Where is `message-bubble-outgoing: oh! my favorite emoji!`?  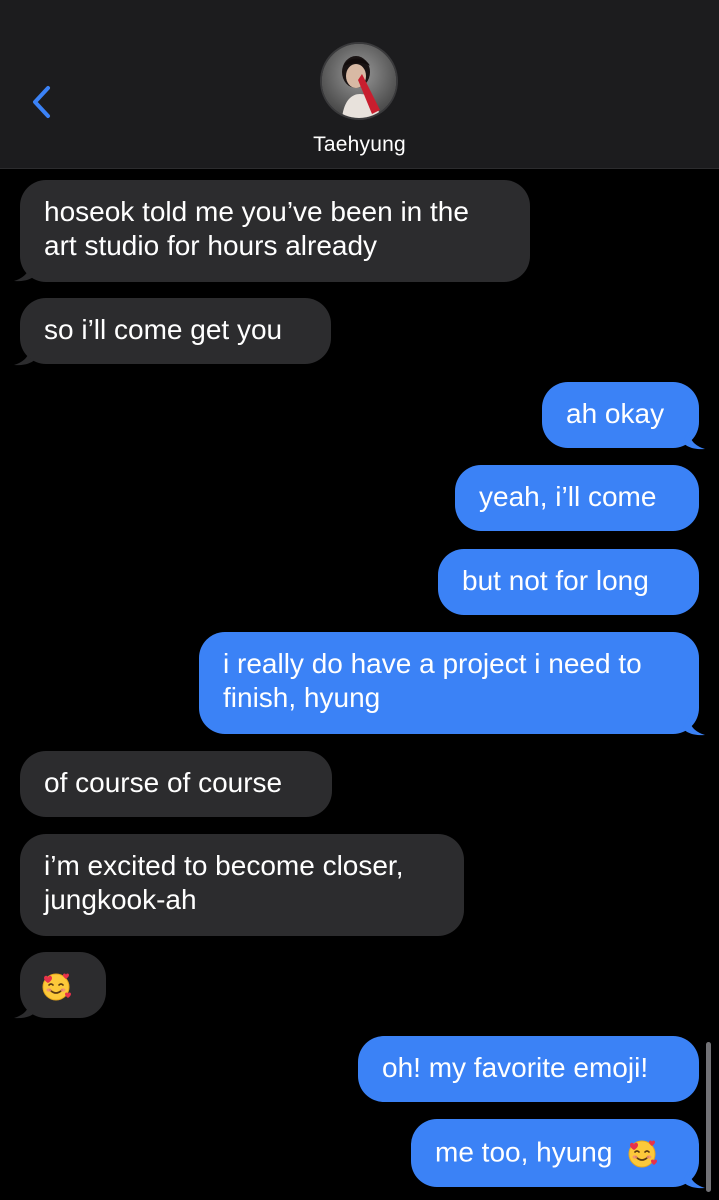 message-bubble-outgoing: oh! my favorite emoji! is located at coordinates (528, 1069).